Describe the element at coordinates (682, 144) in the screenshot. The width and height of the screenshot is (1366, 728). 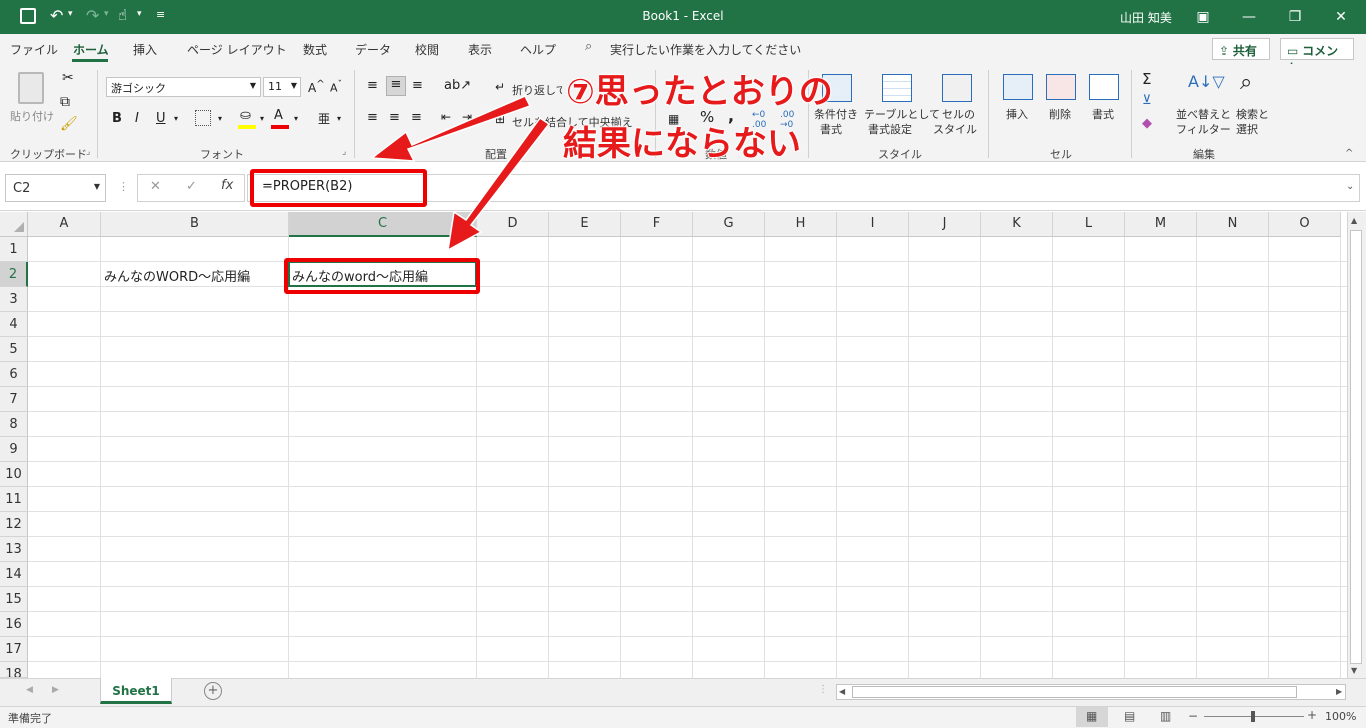
I see `annotation-line-2: 結果にならない` at that location.